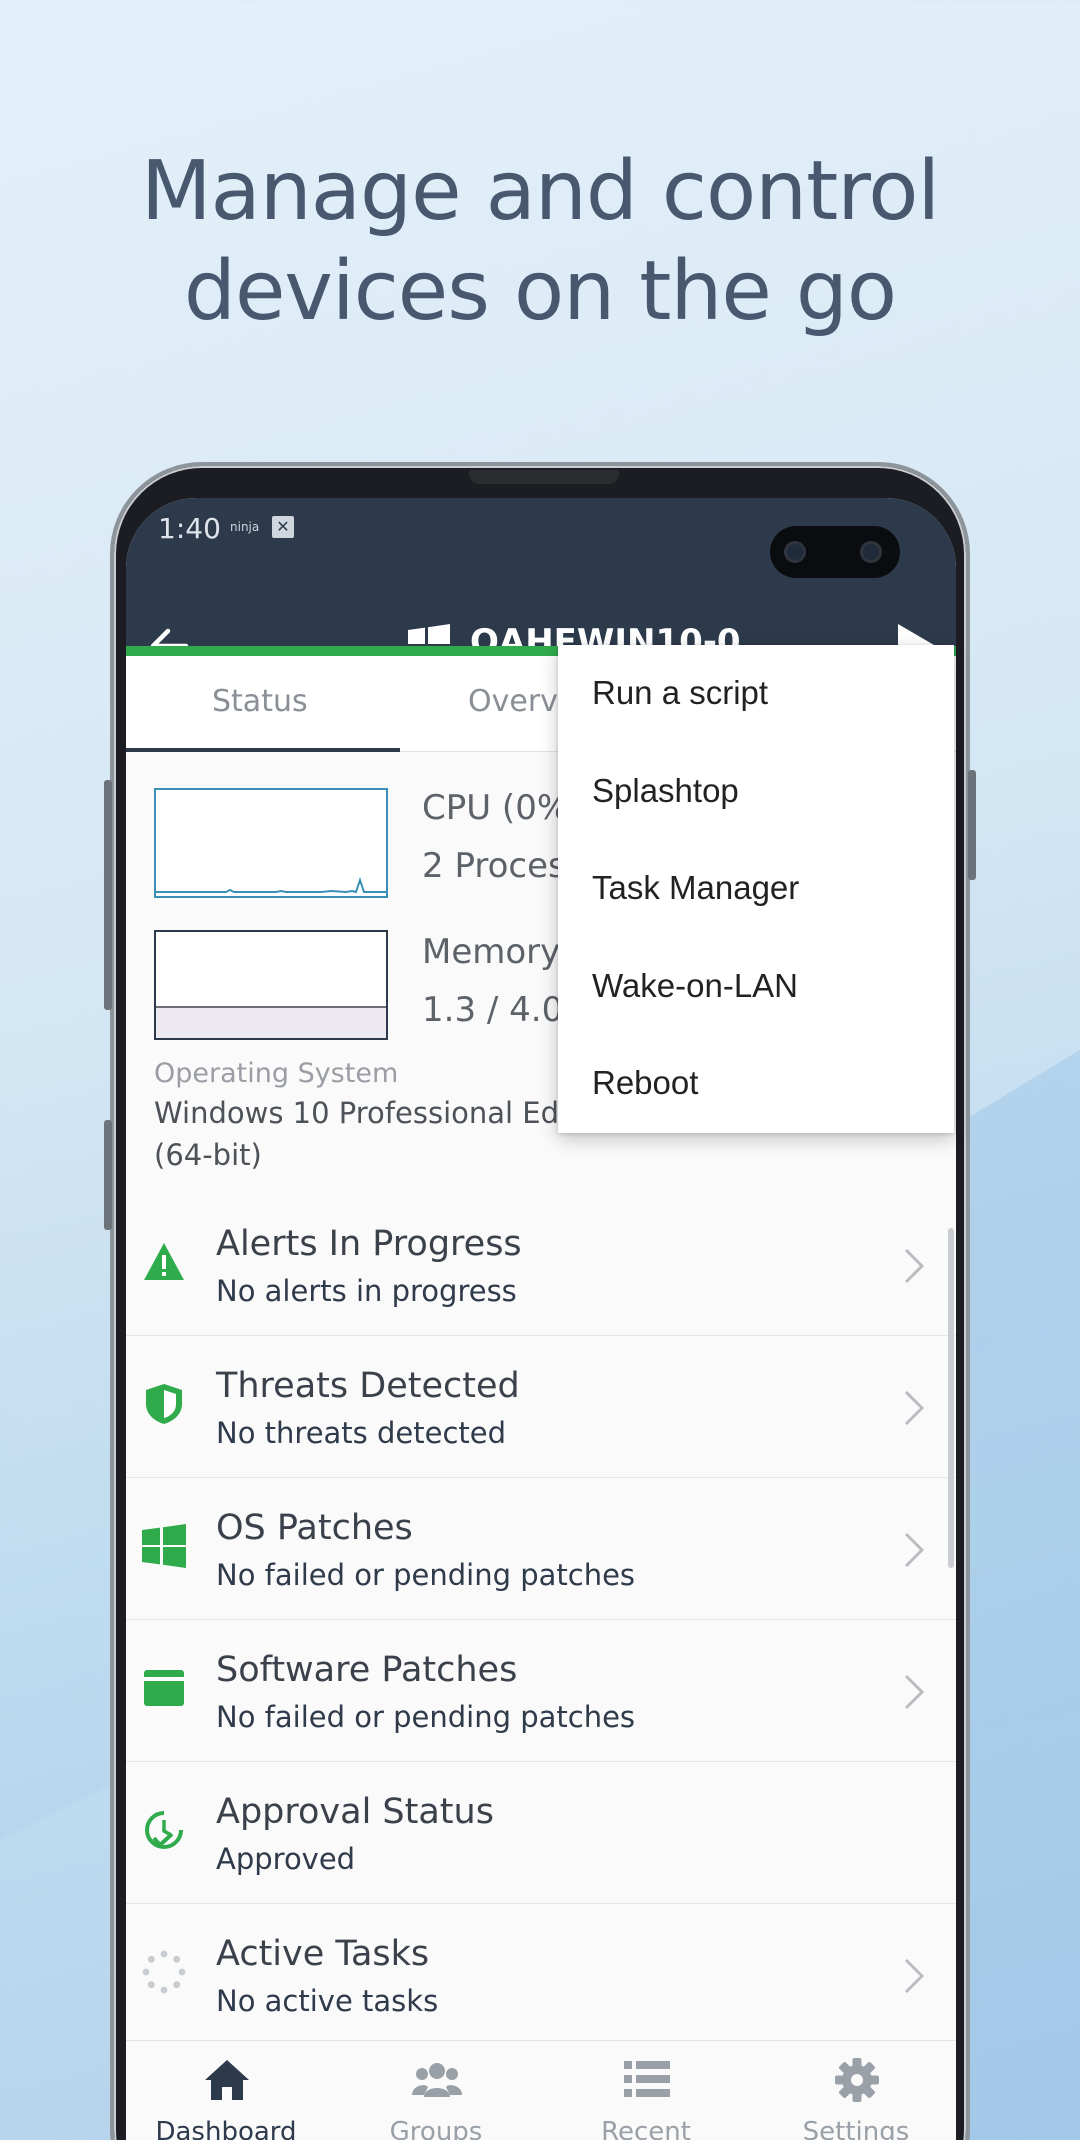  Describe the element at coordinates (361, 1433) in the screenshot. I see `list-item-subtitle: No threats detected` at that location.